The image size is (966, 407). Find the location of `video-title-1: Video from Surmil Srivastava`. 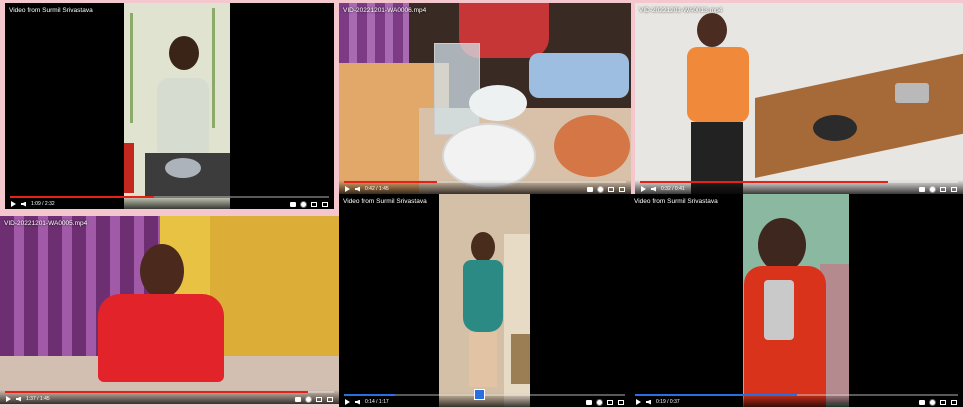

video-title-1: Video from Surmil Srivastava is located at coordinates (51, 10).